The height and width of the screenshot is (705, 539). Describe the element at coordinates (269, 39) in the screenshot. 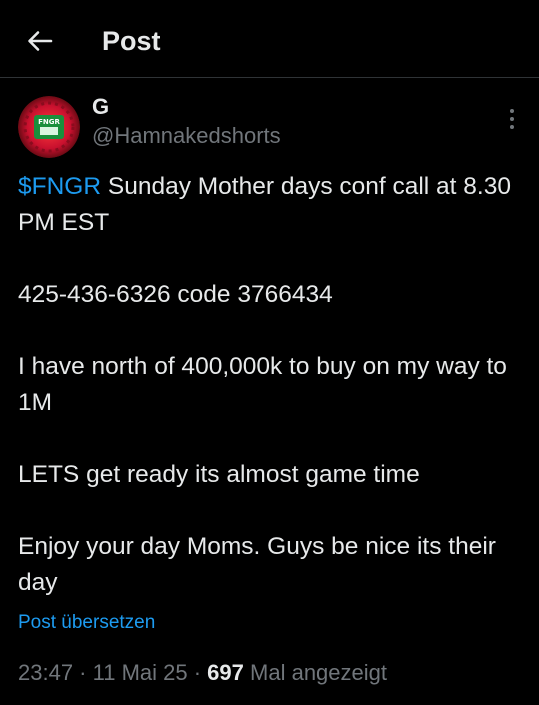

I see `top-bar: Post` at that location.